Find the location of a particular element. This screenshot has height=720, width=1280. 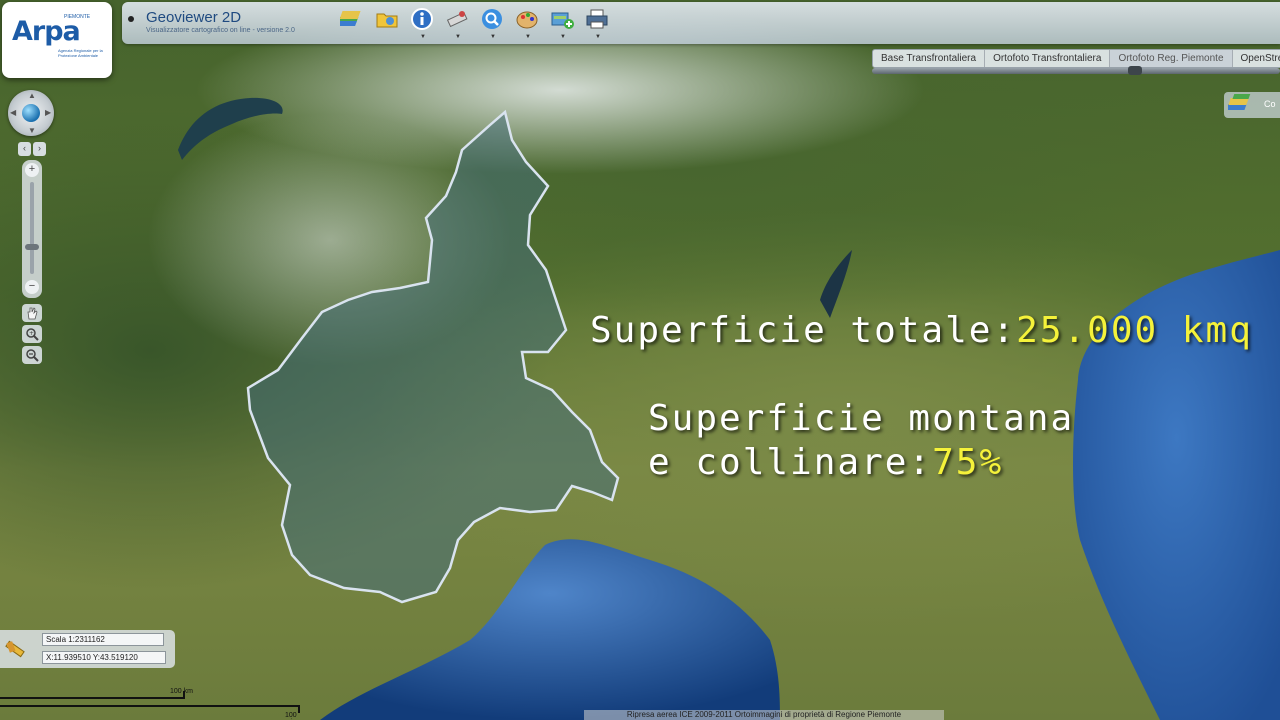

pan-down-arrow: ▼ is located at coordinates (32, 130).